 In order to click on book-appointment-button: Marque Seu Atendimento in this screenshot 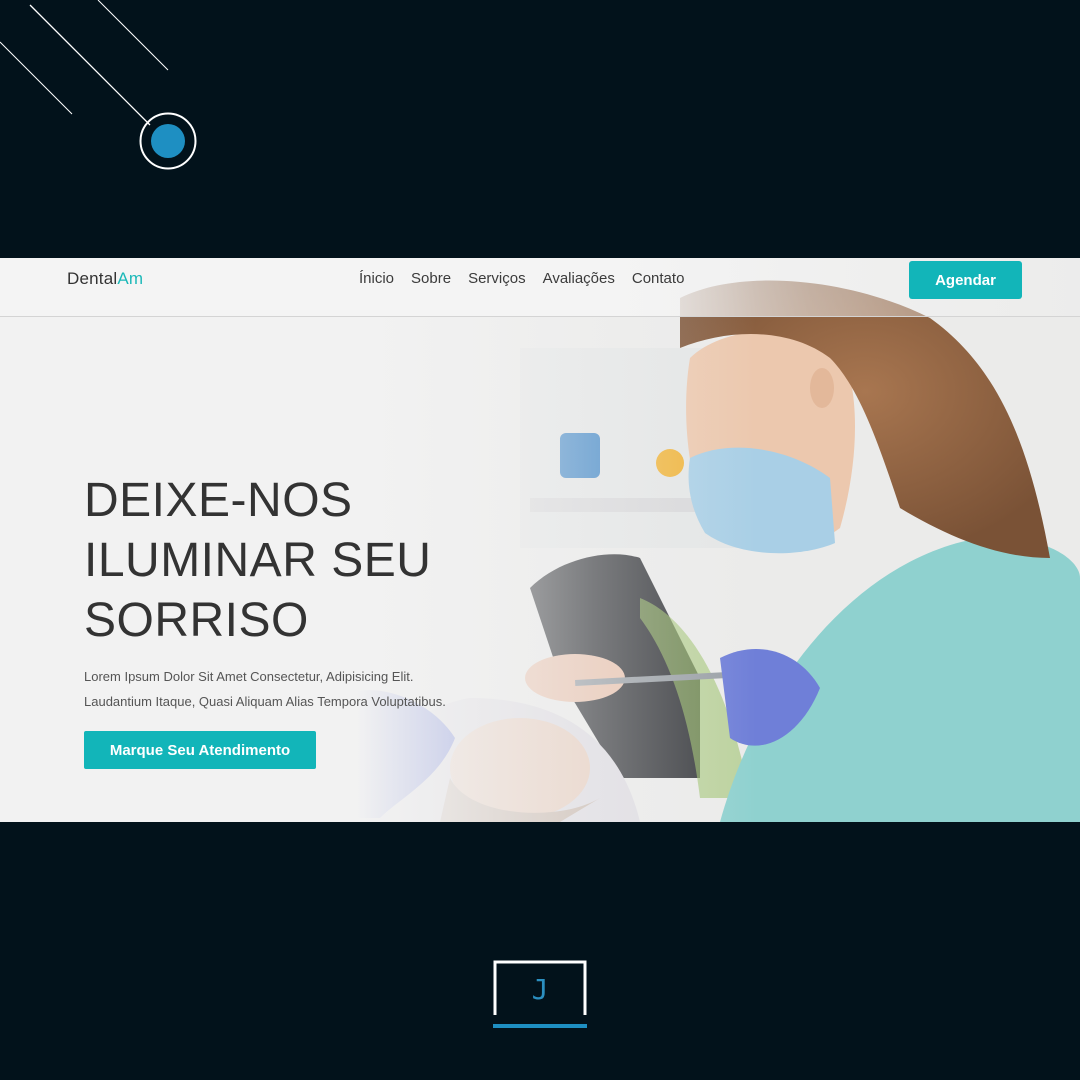, I will do `click(200, 750)`.